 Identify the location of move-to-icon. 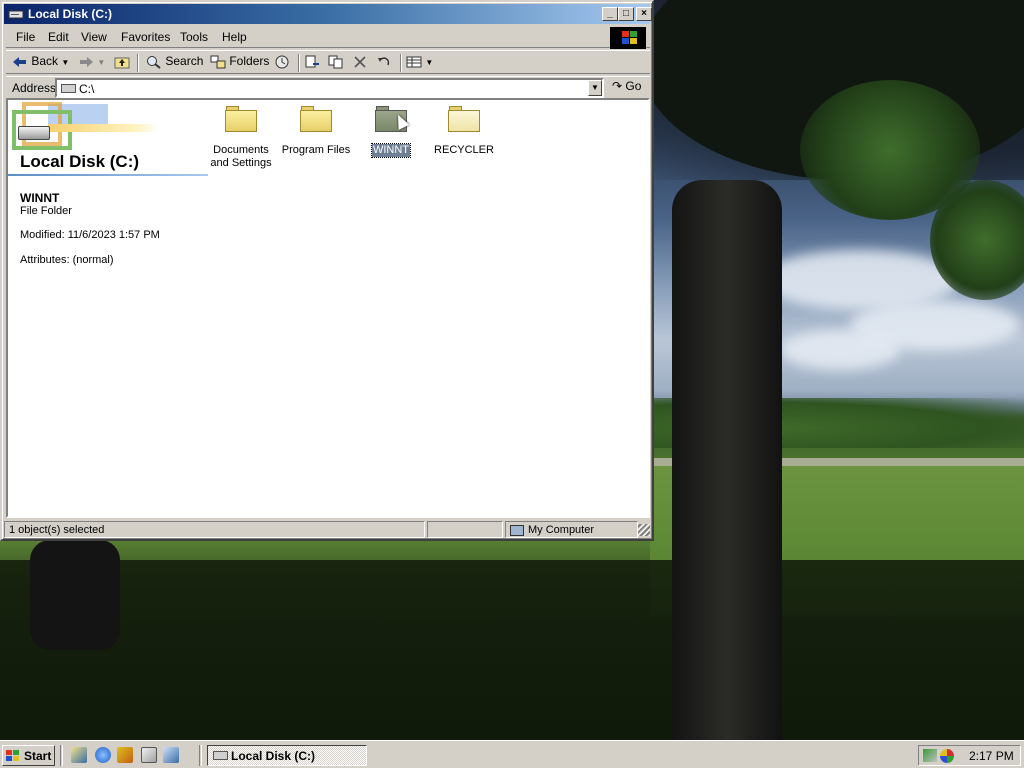
(312, 62).